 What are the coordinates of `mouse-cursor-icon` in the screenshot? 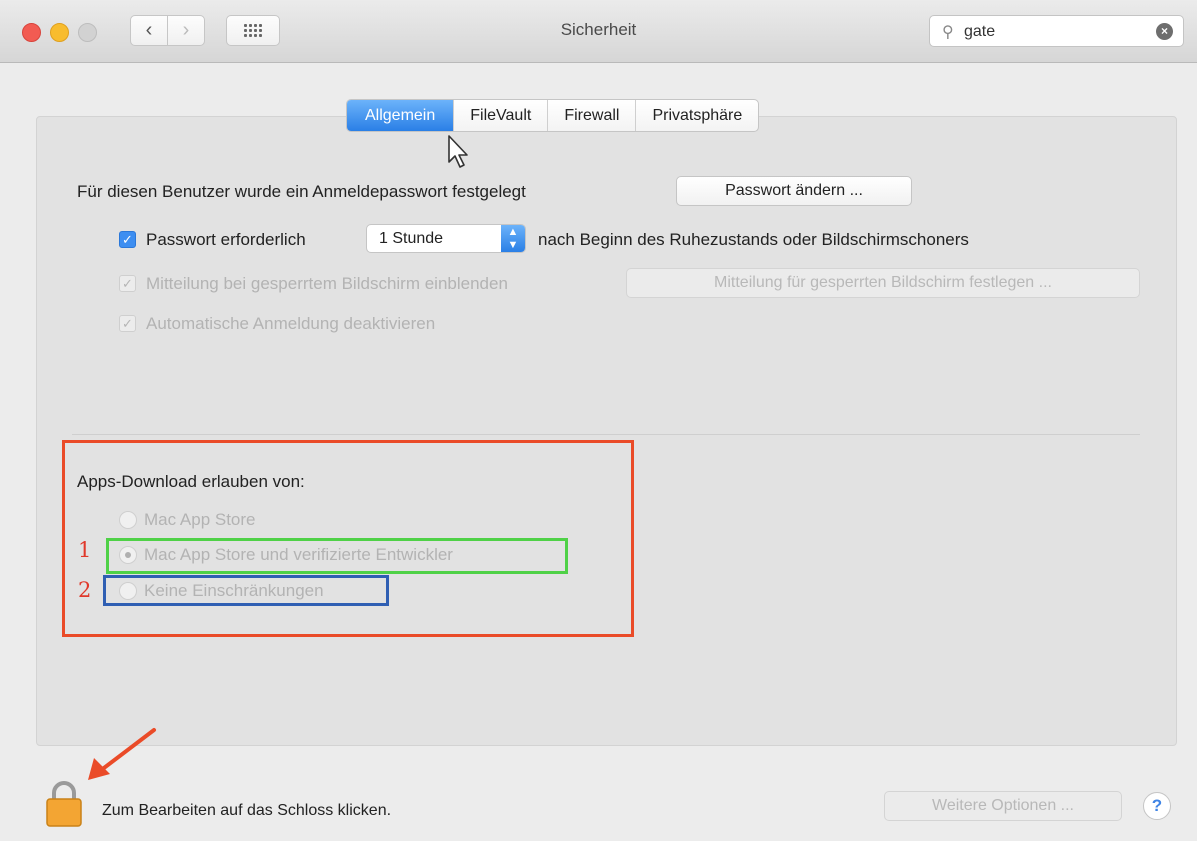 It's located at (458, 151).